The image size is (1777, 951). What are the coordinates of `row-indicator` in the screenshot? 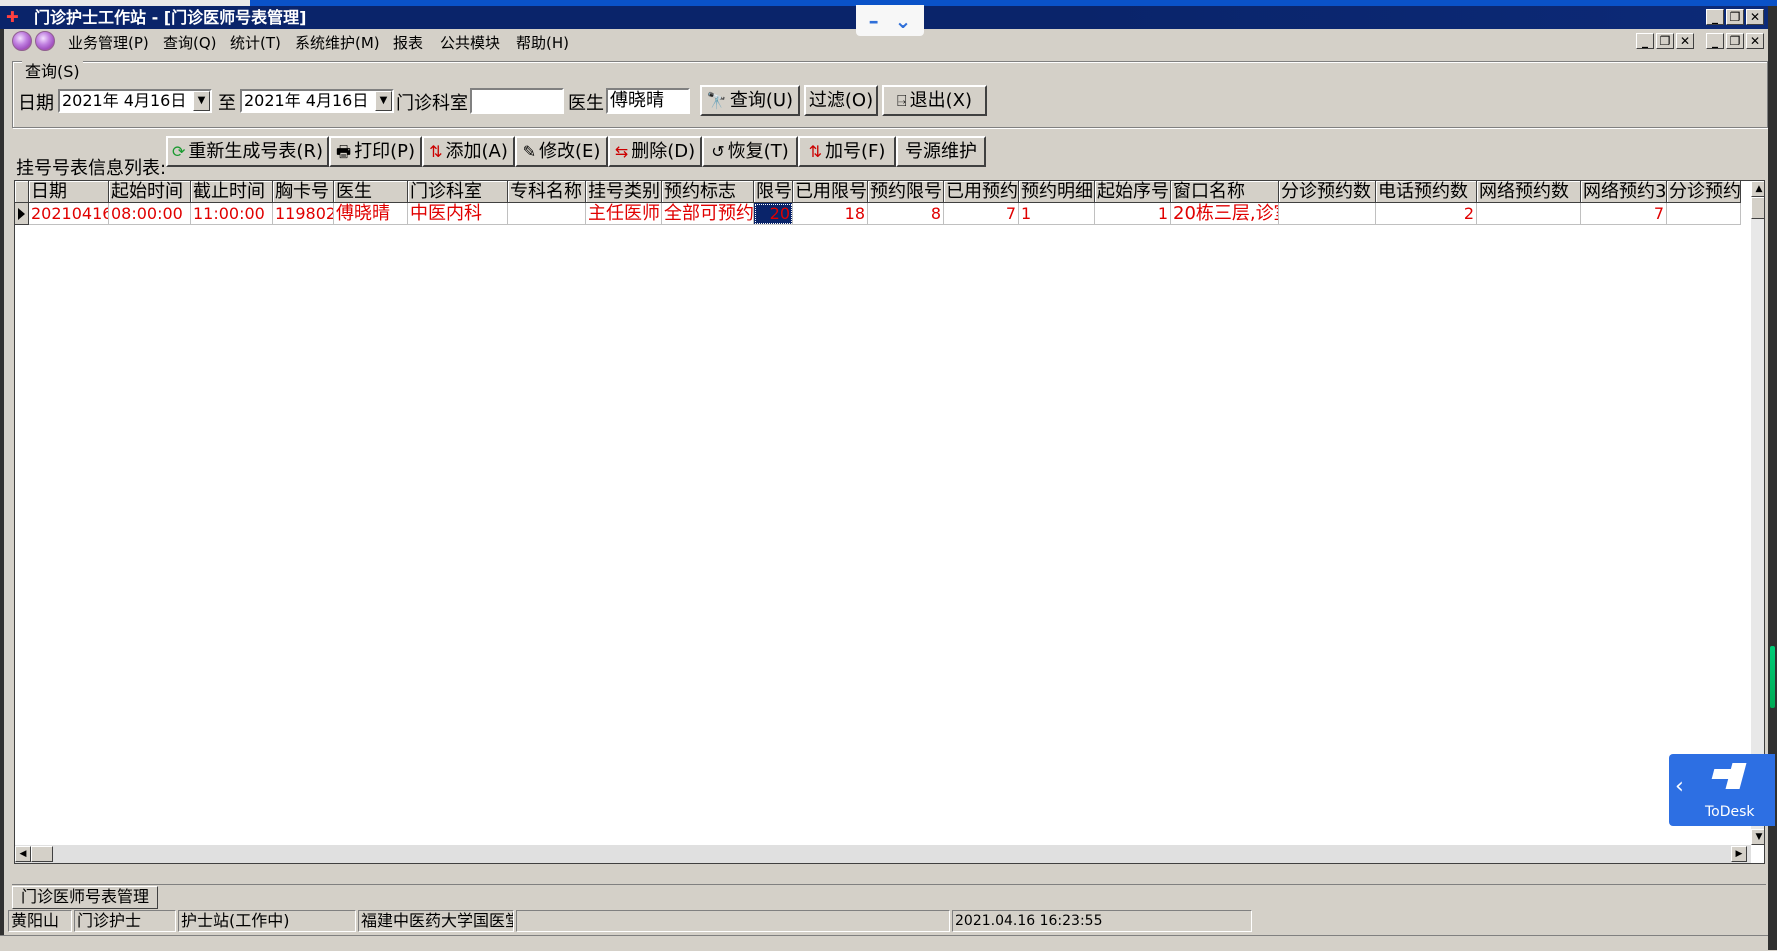 It's located at (22, 214).